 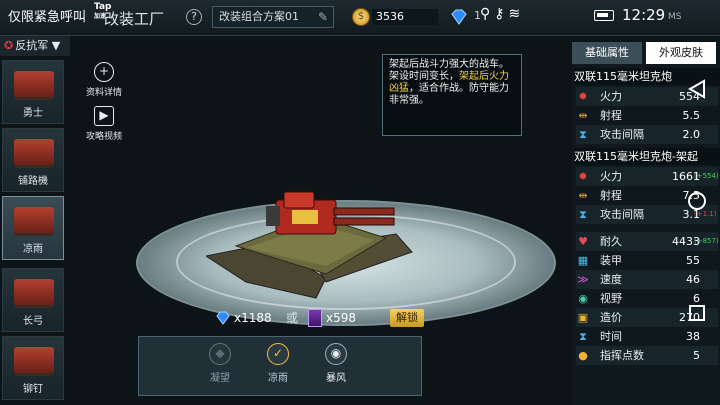 I want to click on camo-option: ◆ 凝望, so click(x=220, y=363).